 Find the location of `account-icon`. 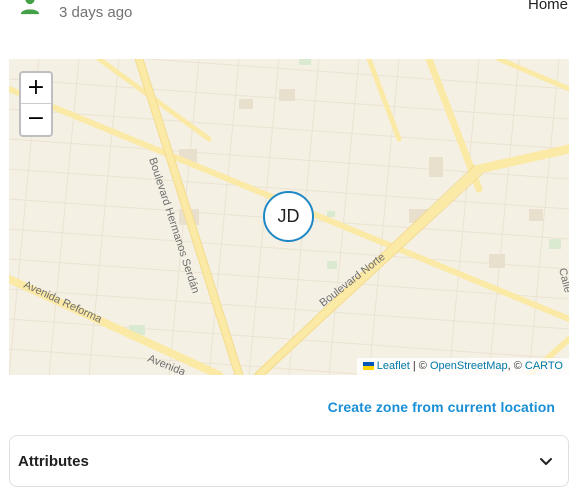

account-icon is located at coordinates (30, 7).